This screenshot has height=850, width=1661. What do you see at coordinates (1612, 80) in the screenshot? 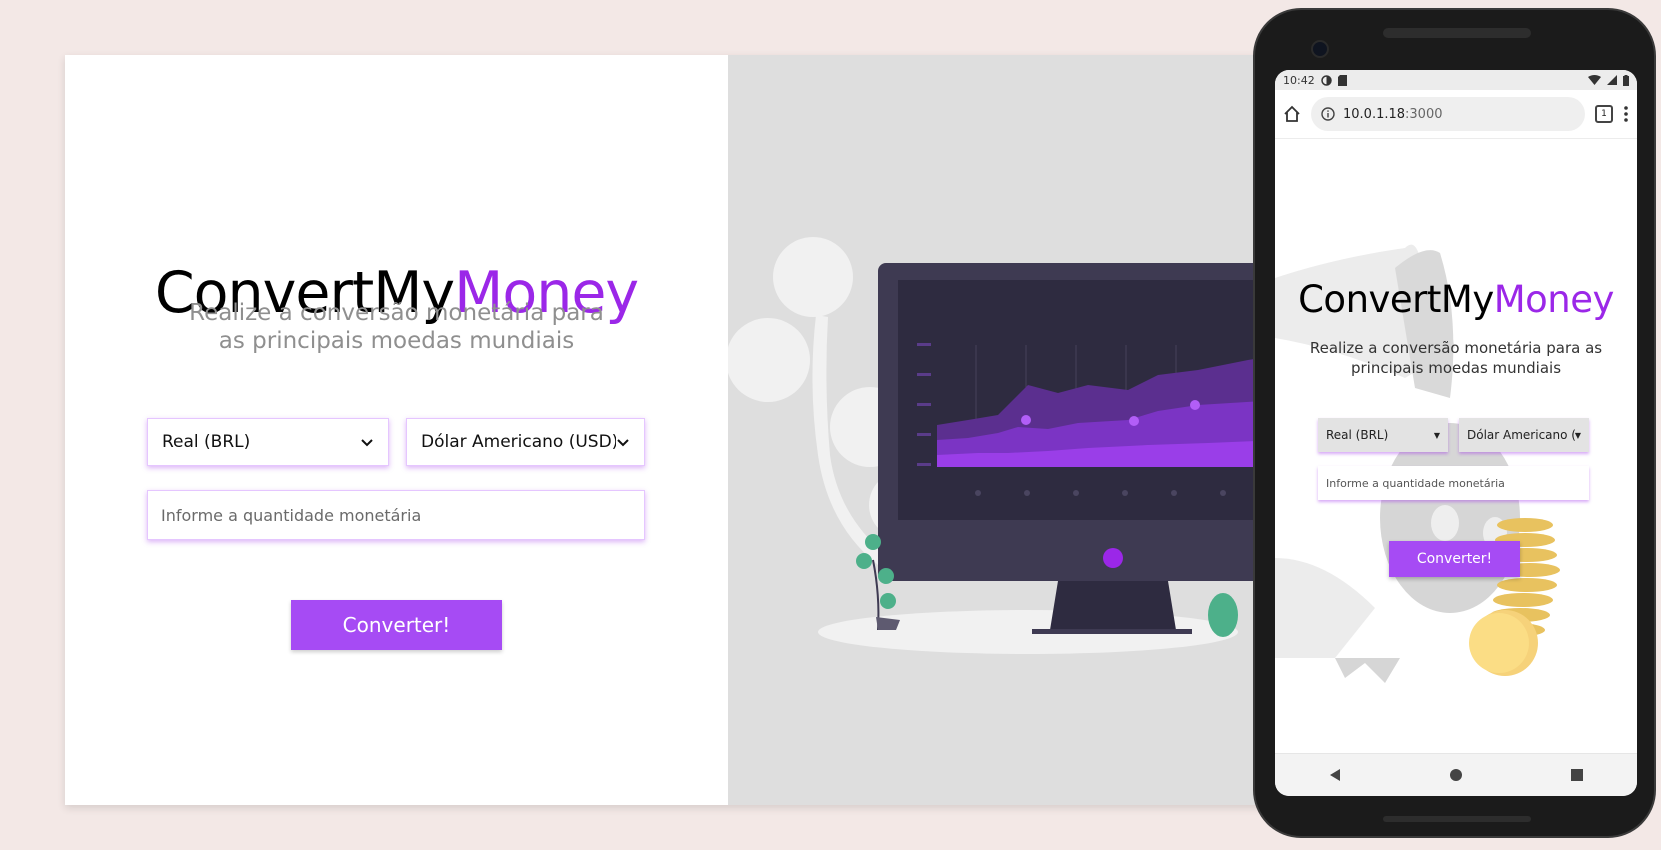
I see `signal-icon` at bounding box center [1612, 80].